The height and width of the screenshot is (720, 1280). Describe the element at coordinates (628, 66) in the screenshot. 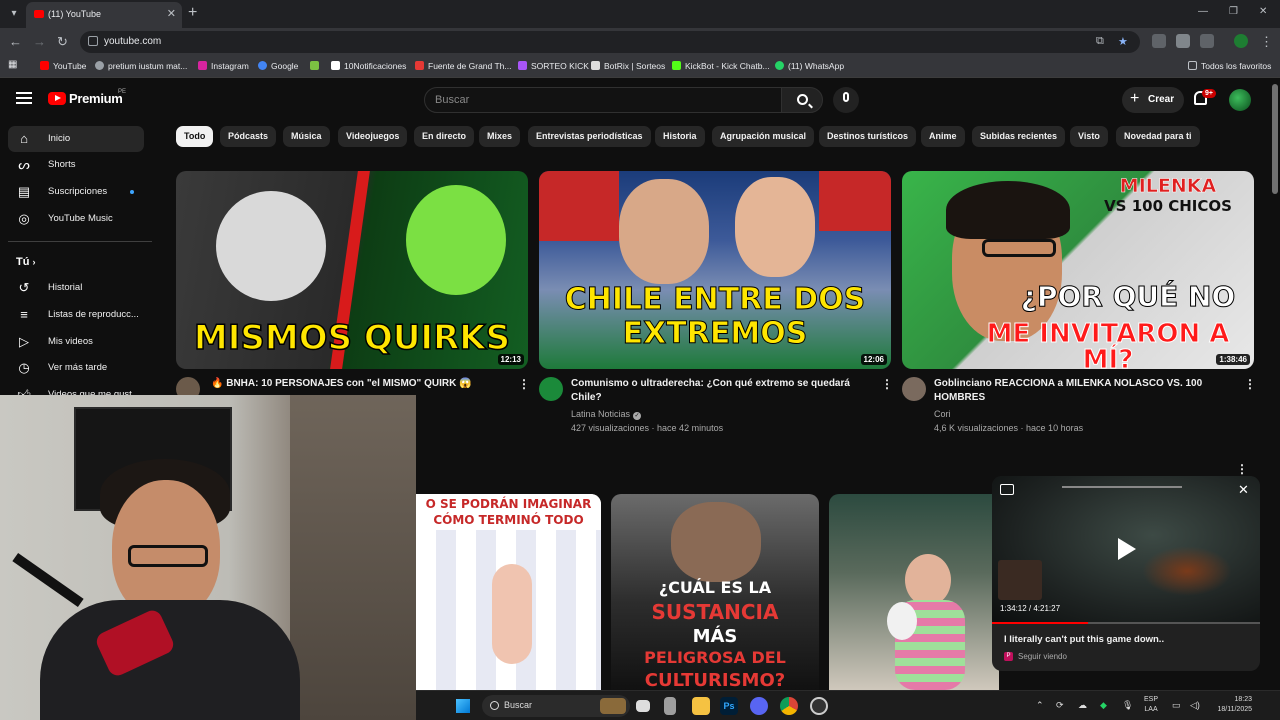

I see `bookmark-botrix: BotRix | Sorteos` at that location.